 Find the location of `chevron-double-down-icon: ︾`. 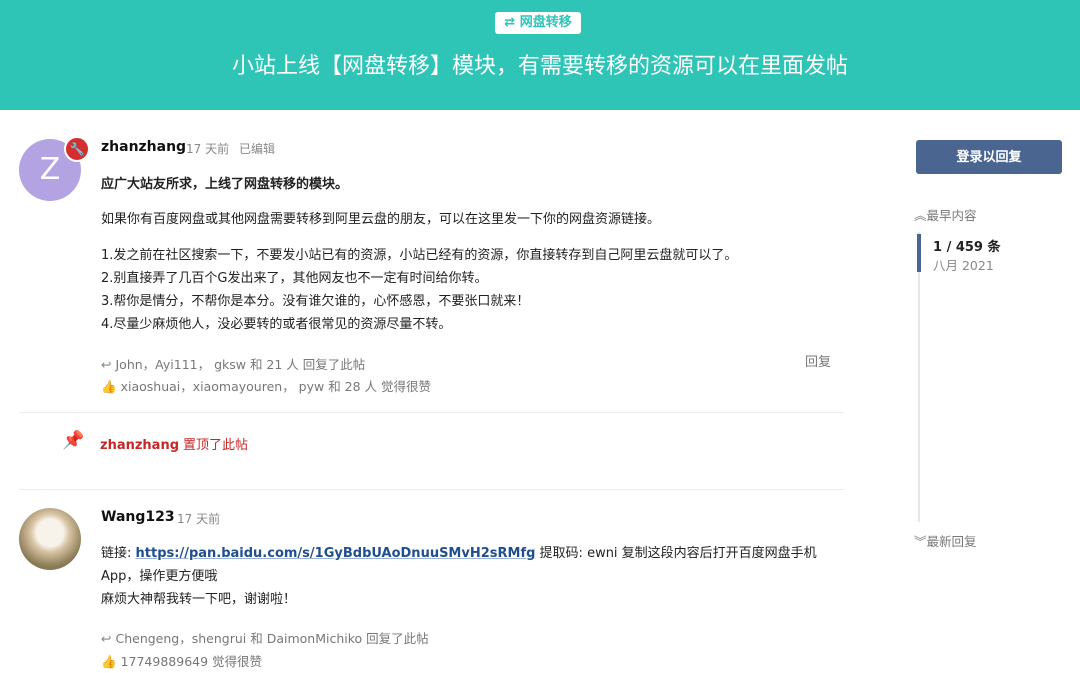

chevron-double-down-icon: ︾ is located at coordinates (920, 541).